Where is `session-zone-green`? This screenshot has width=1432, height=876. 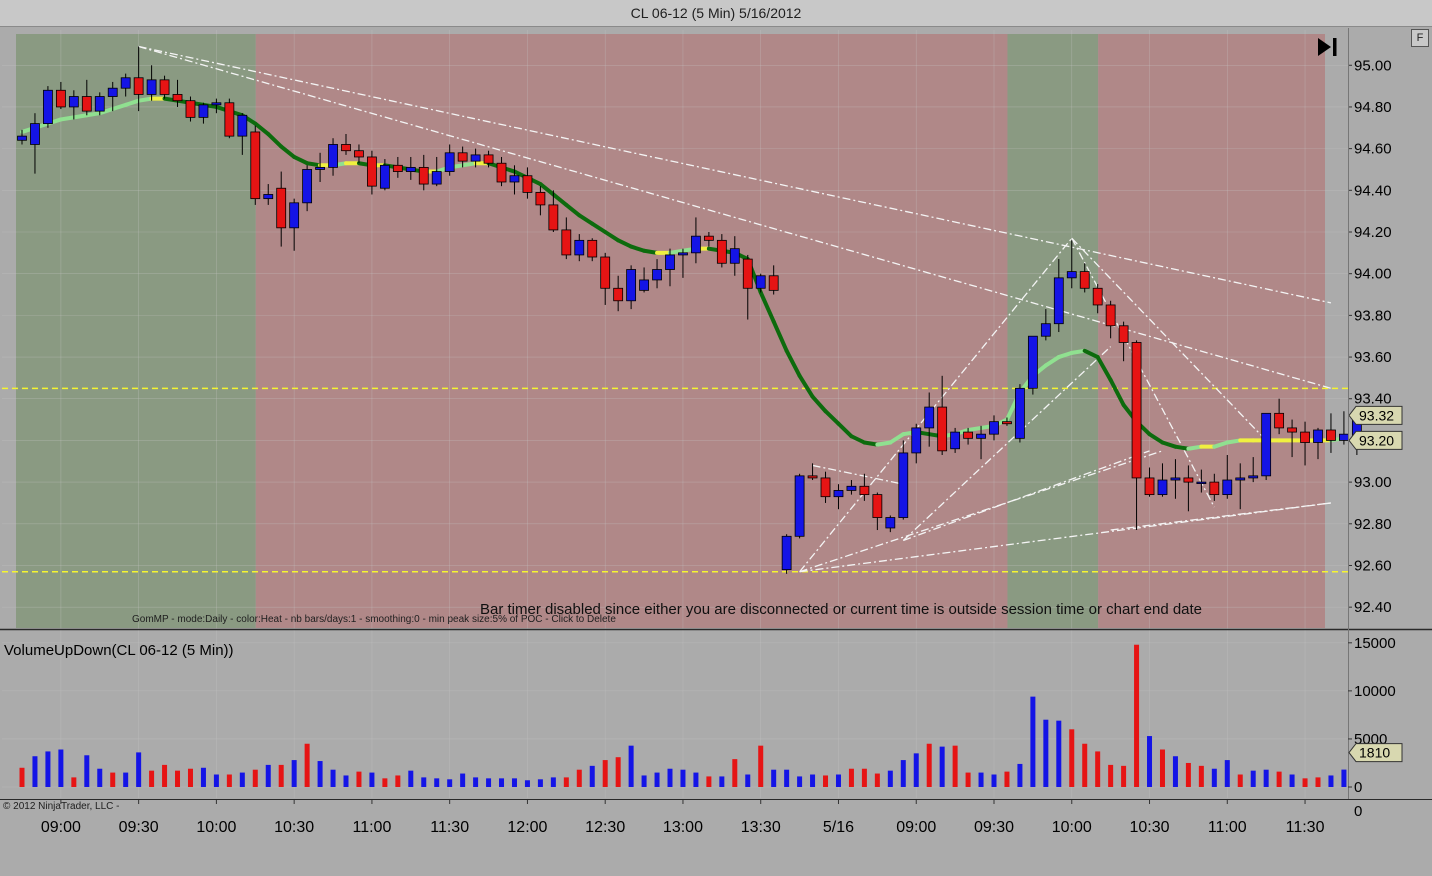
session-zone-green is located at coordinates (136, 331).